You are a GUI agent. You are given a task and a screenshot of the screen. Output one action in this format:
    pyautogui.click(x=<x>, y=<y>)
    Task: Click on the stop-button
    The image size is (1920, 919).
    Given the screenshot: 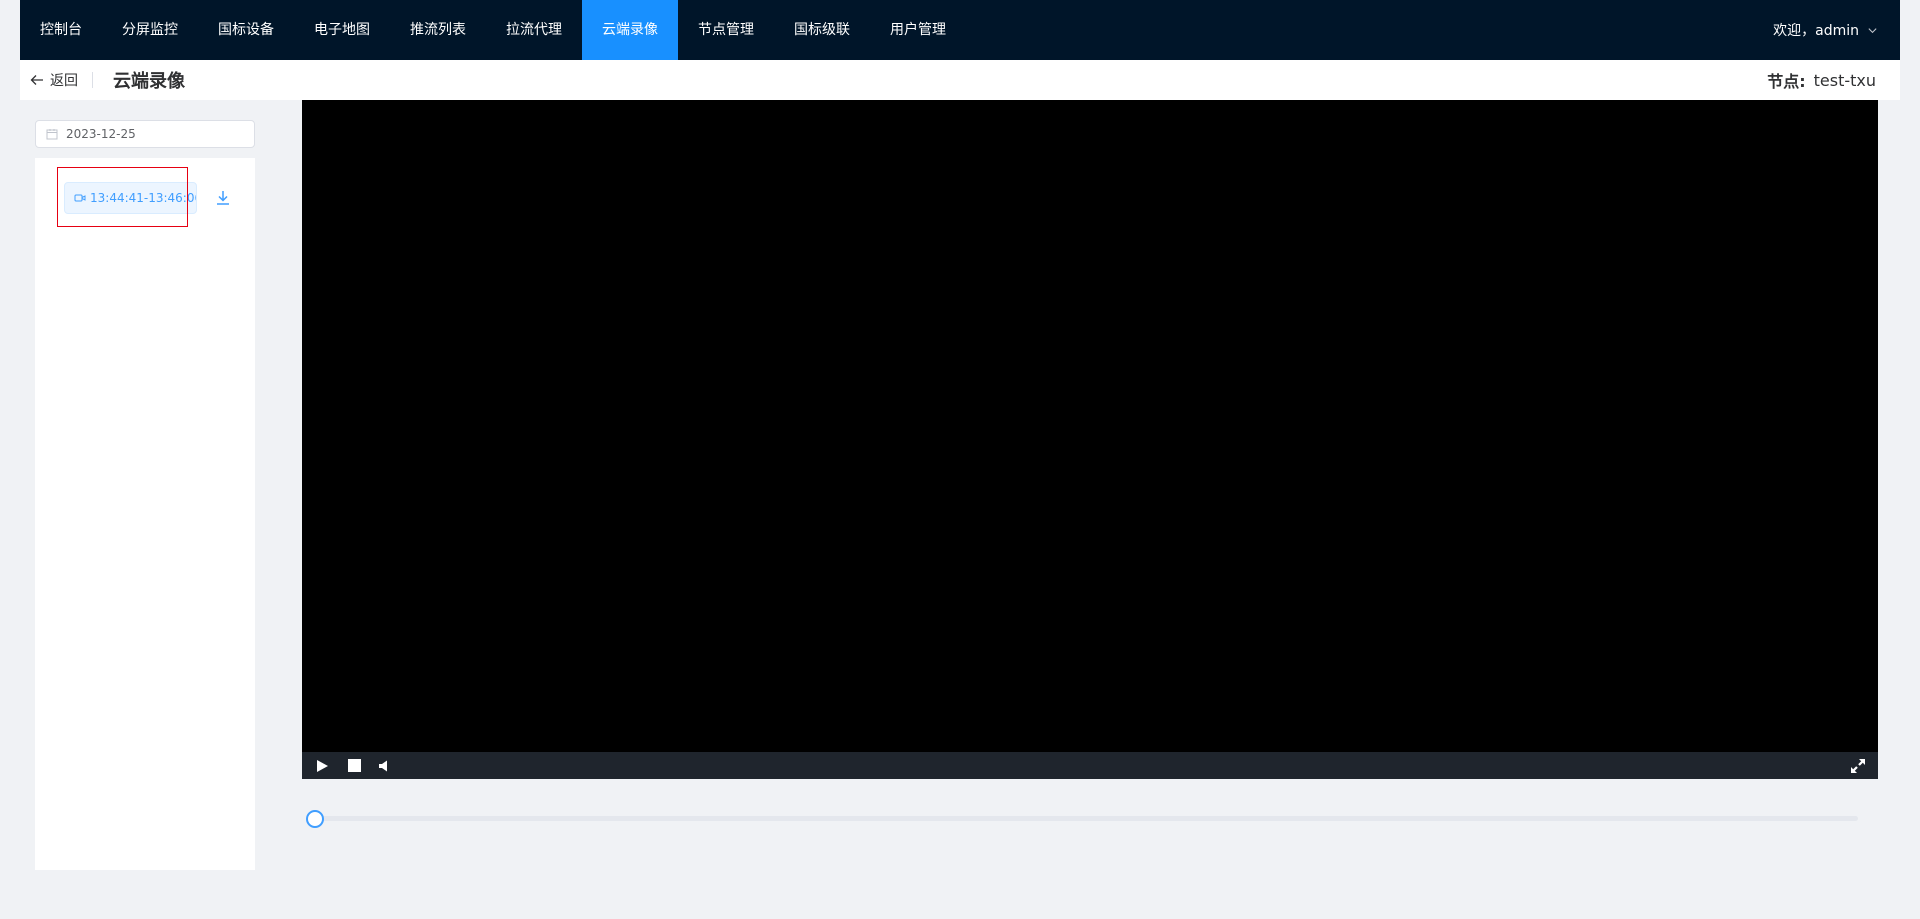 What is the action you would take?
    pyautogui.click(x=354, y=765)
    